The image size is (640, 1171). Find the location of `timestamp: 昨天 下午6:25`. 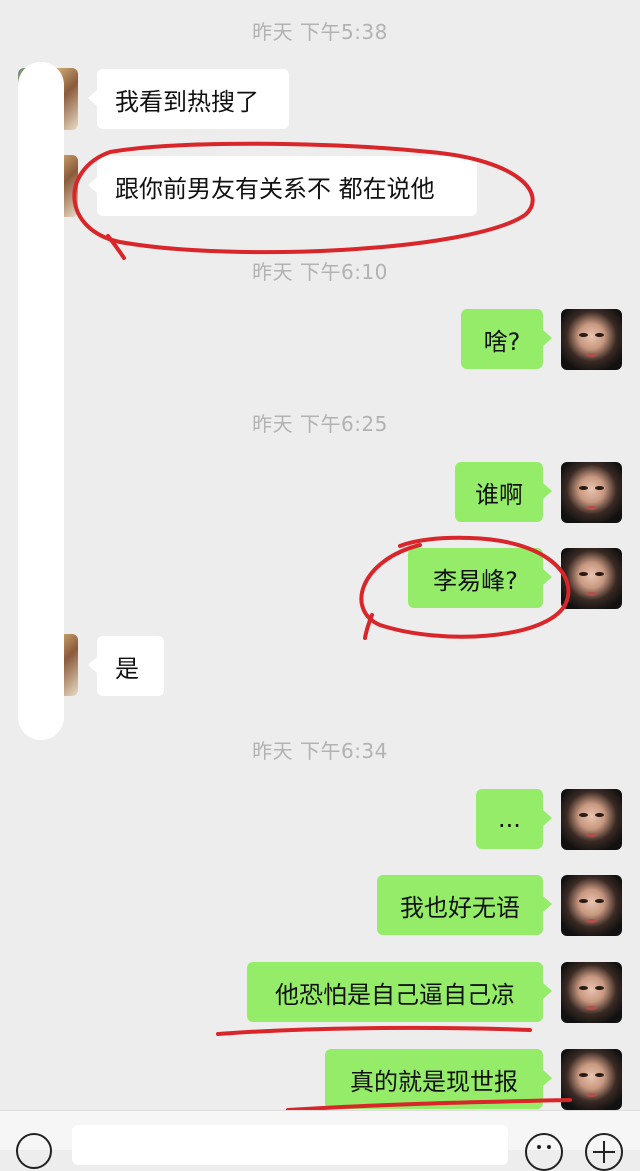

timestamp: 昨天 下午6:25 is located at coordinates (320, 424).